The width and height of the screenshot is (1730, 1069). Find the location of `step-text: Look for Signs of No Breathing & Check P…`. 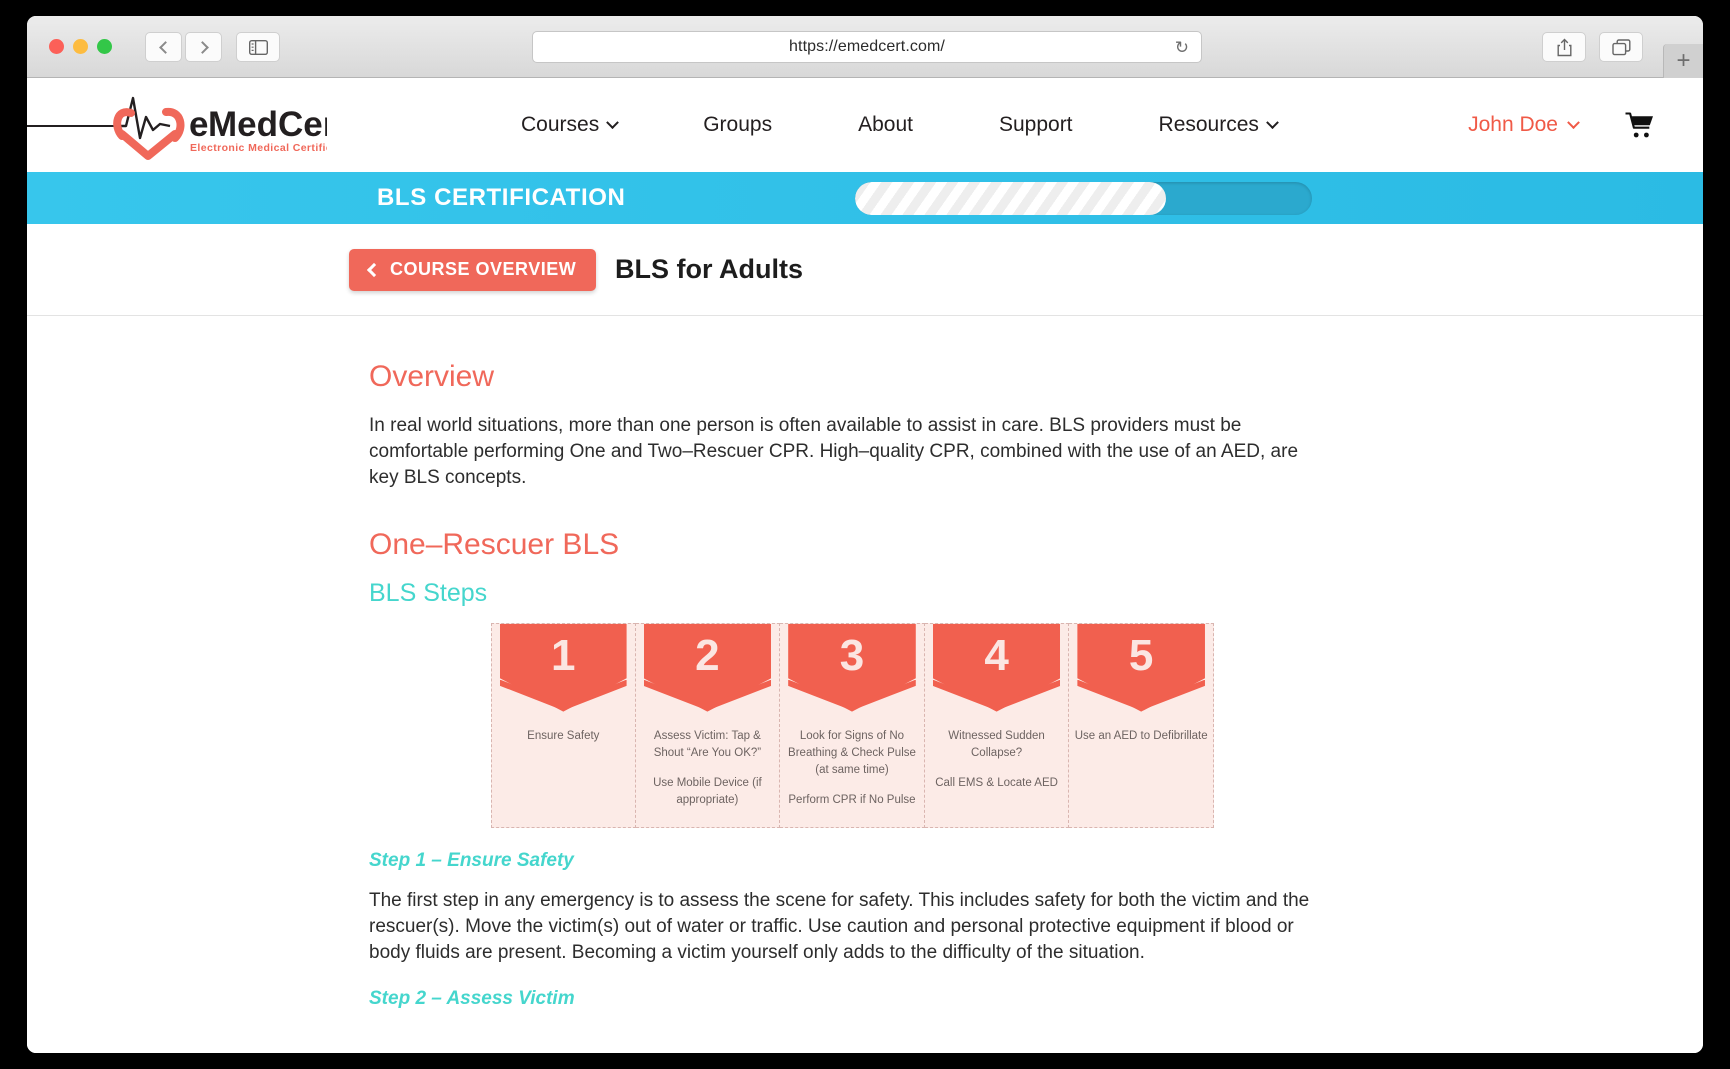

step-text: Look for Signs of No Breathing & Check P… is located at coordinates (852, 769).